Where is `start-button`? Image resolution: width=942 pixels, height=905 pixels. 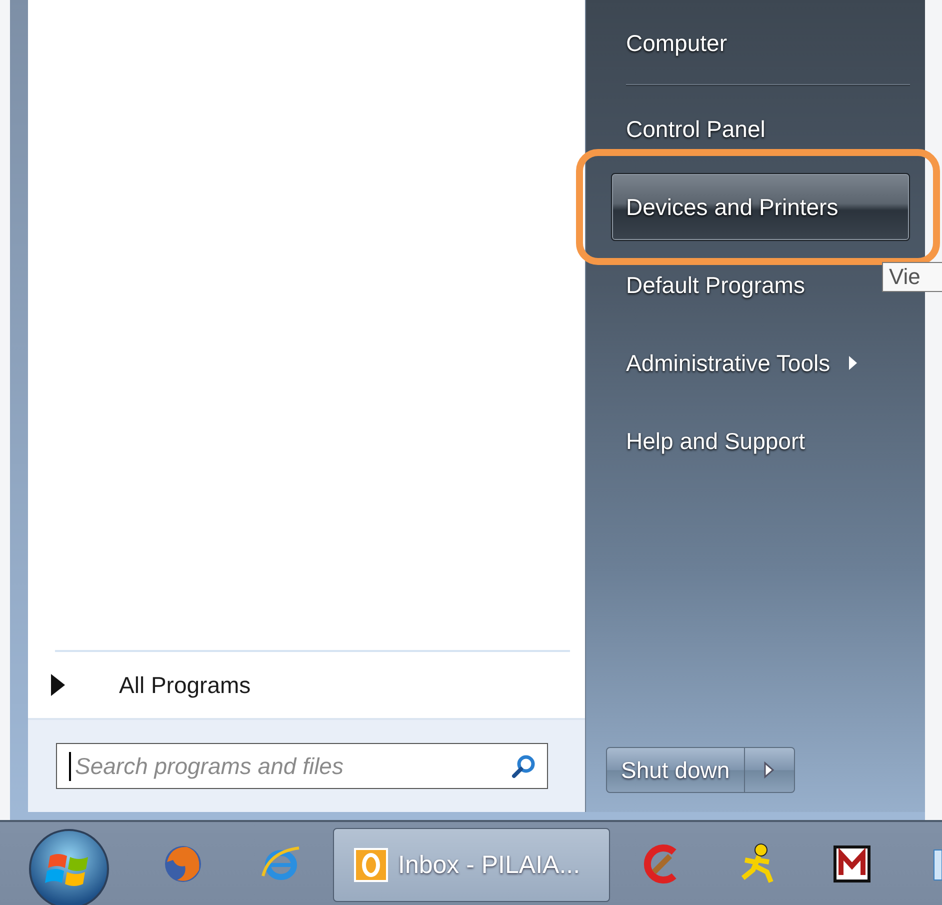 start-button is located at coordinates (69, 866).